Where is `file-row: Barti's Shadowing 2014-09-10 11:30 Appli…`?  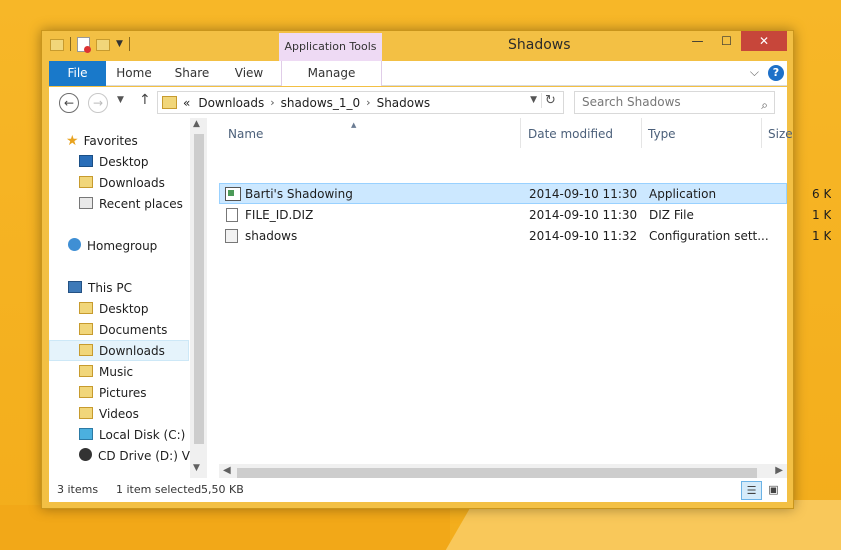
file-row: Barti's Shadowing 2014-09-10 11:30 Appli… is located at coordinates (525, 193).